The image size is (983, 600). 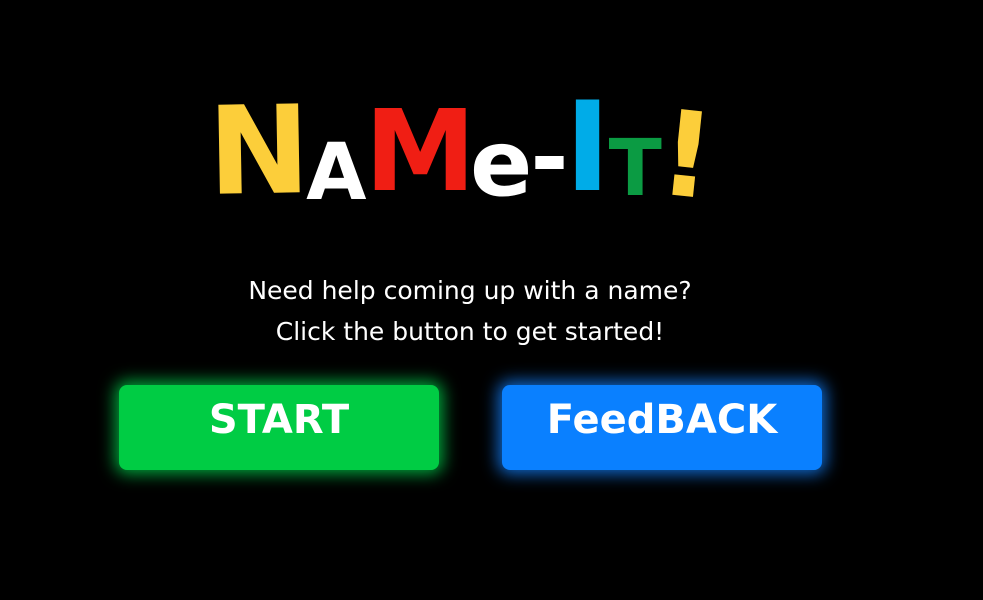 What do you see at coordinates (470, 331) in the screenshot?
I see `intro-line-2: Click the button to get started!` at bounding box center [470, 331].